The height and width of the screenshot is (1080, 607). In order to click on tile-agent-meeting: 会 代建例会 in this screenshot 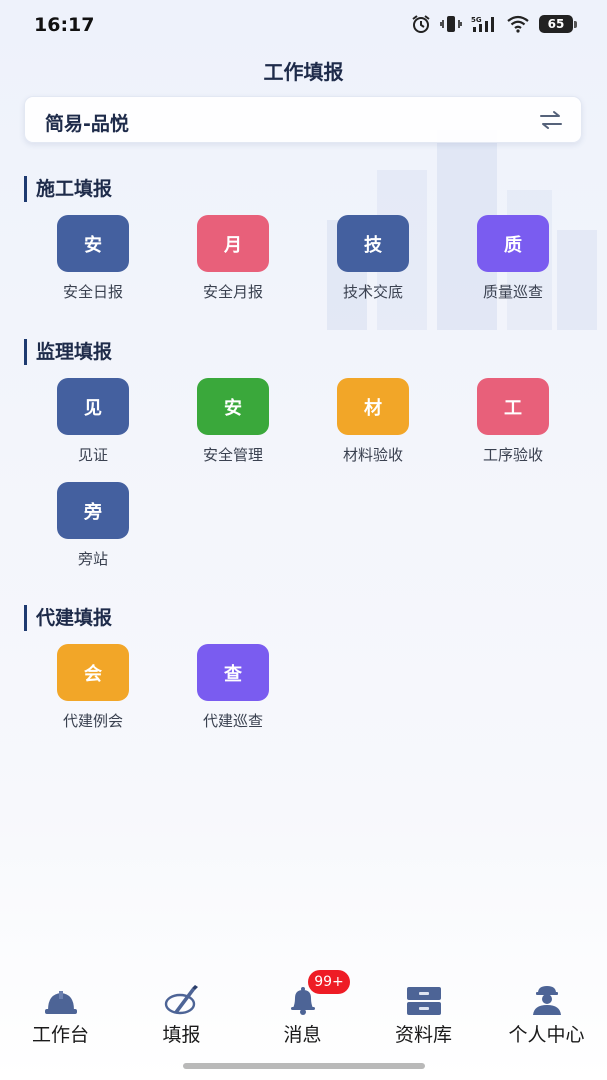, I will do `click(93, 687)`.